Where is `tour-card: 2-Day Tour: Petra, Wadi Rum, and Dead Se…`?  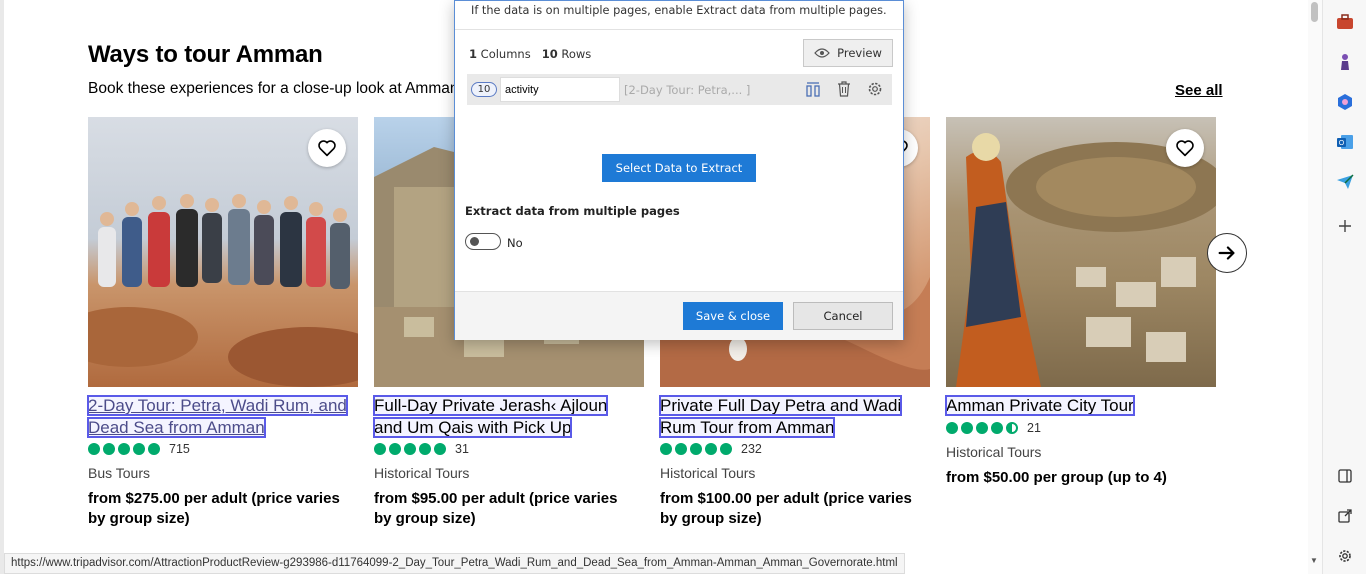 tour-card: 2-Day Tour: Petra, Wadi Rum, and Dead Se… is located at coordinates (223, 323).